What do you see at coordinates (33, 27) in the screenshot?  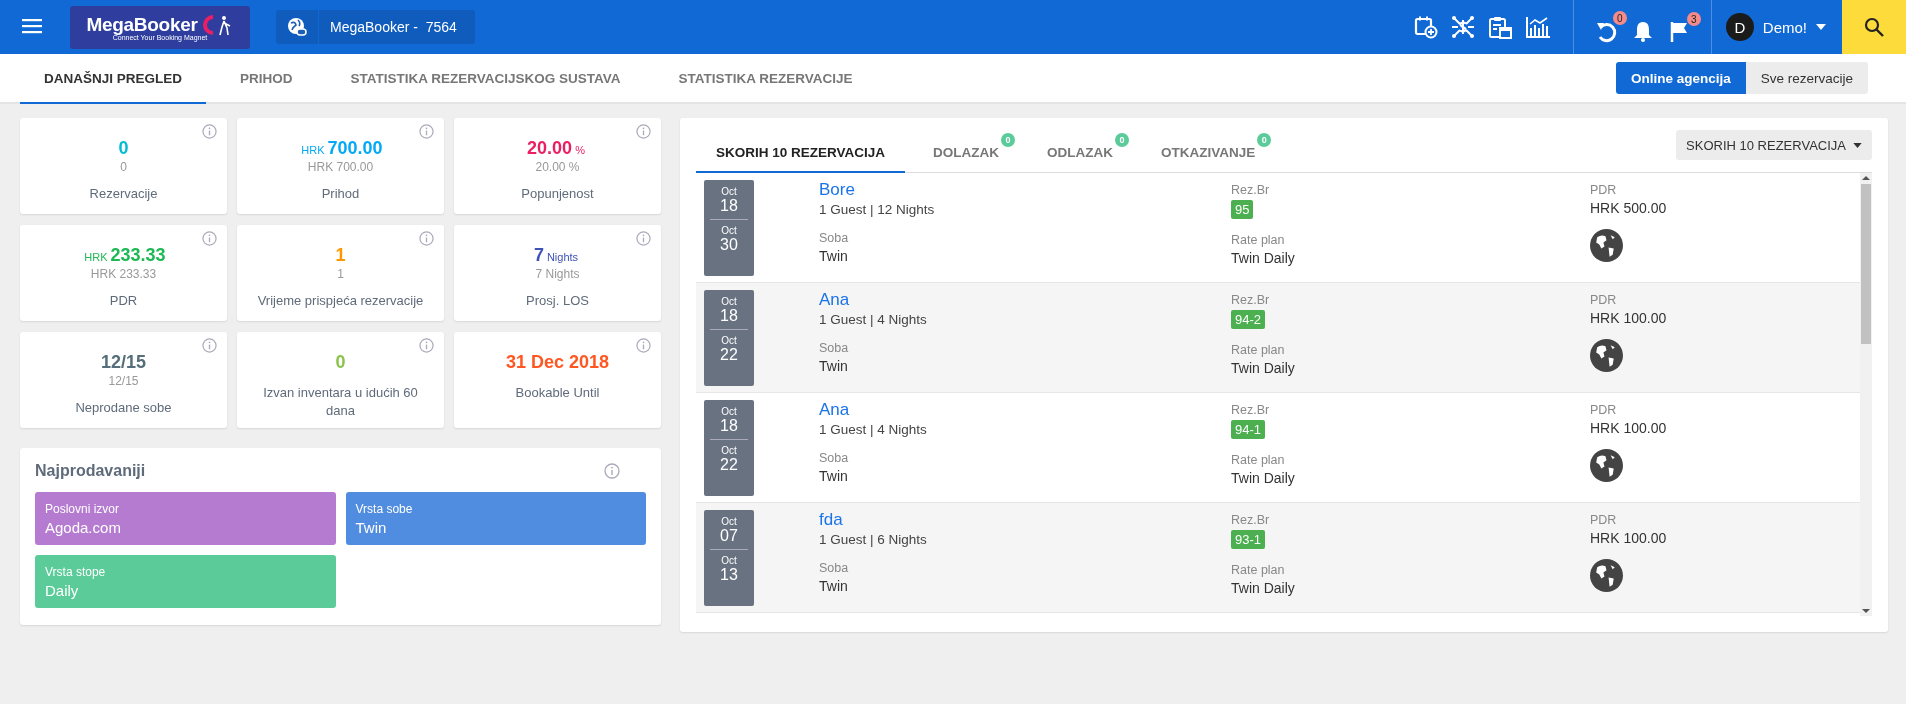 I see `menu-icon` at bounding box center [33, 27].